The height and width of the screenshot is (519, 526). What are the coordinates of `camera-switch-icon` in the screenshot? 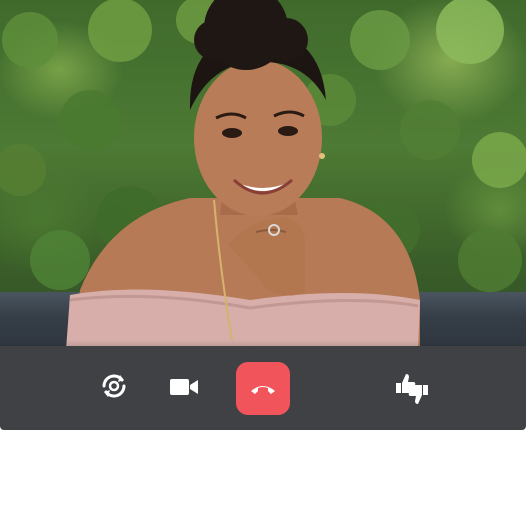 It's located at (114, 386).